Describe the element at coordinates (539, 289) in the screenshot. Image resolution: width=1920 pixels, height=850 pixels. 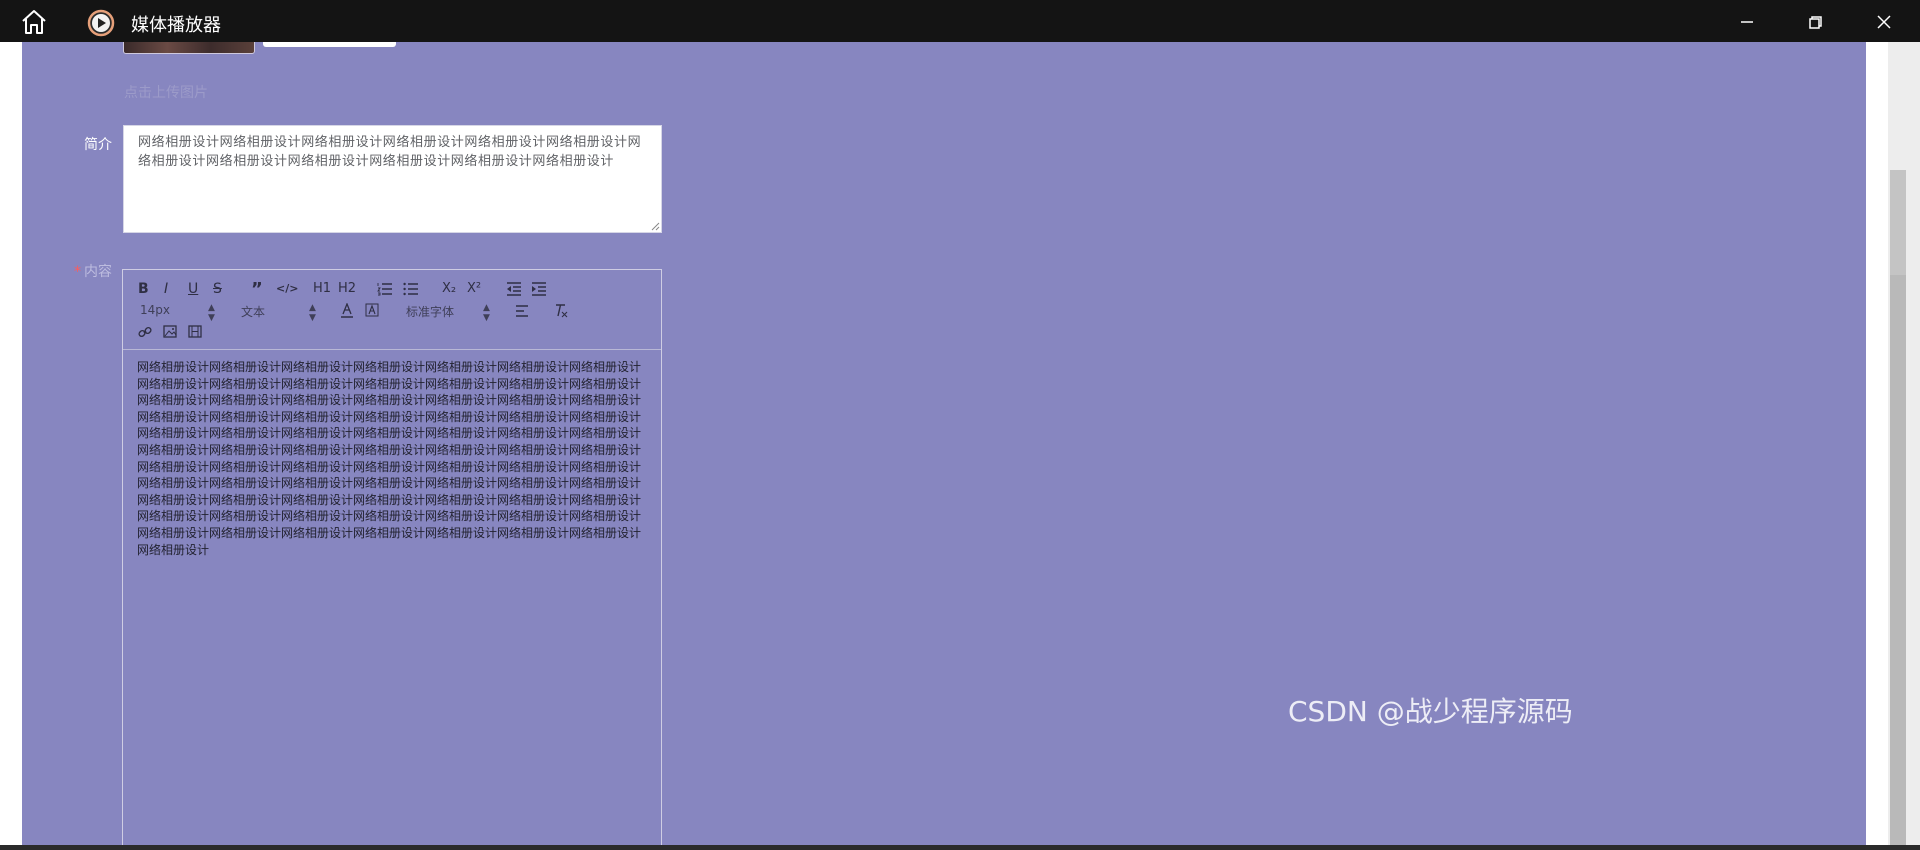
I see `indent-icon` at that location.